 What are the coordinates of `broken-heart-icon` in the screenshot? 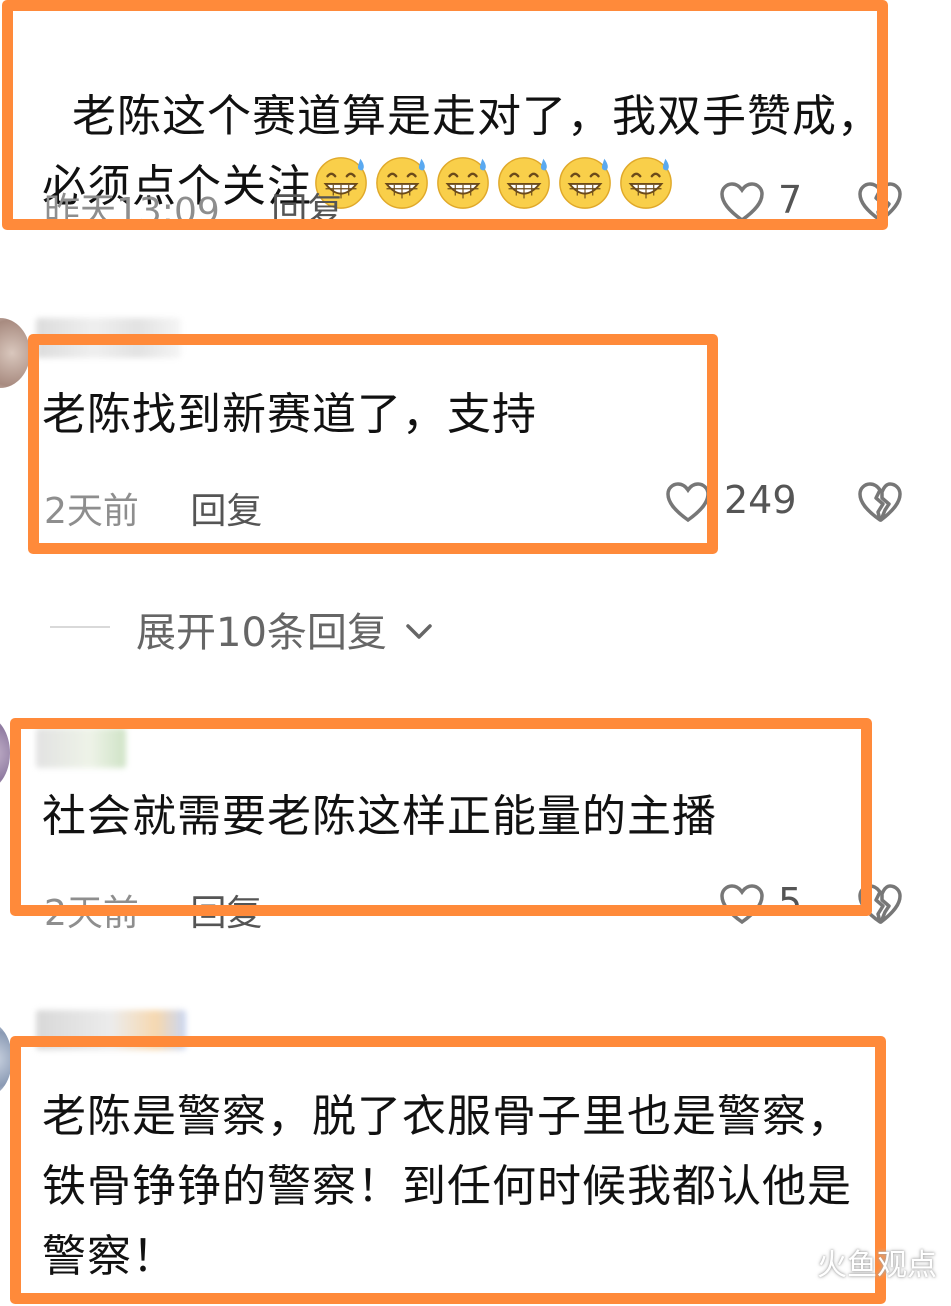 It's located at (880, 502).